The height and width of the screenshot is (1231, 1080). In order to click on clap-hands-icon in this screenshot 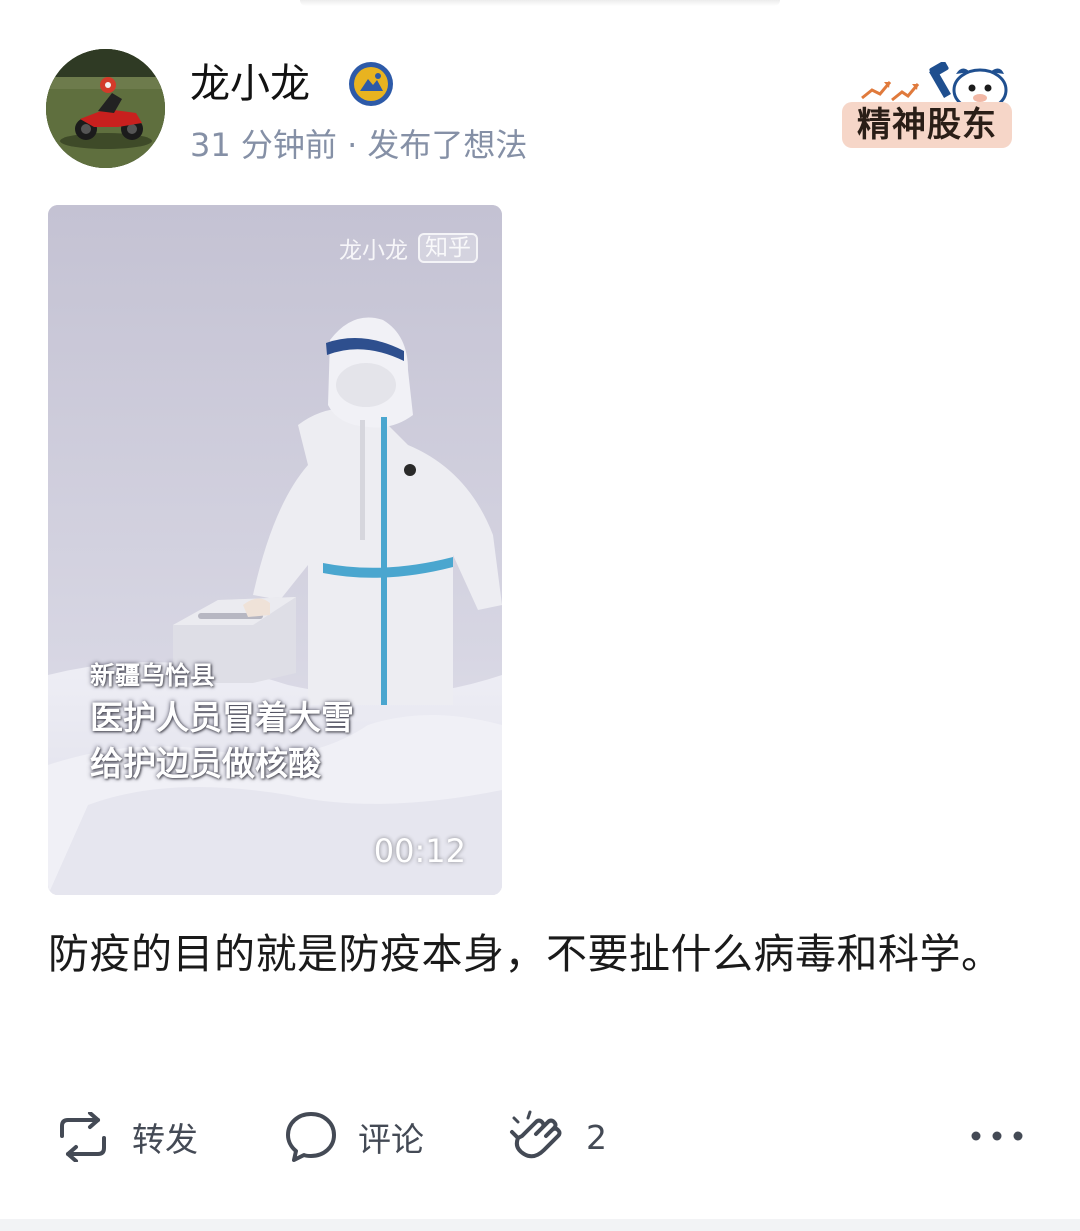, I will do `click(536, 1134)`.